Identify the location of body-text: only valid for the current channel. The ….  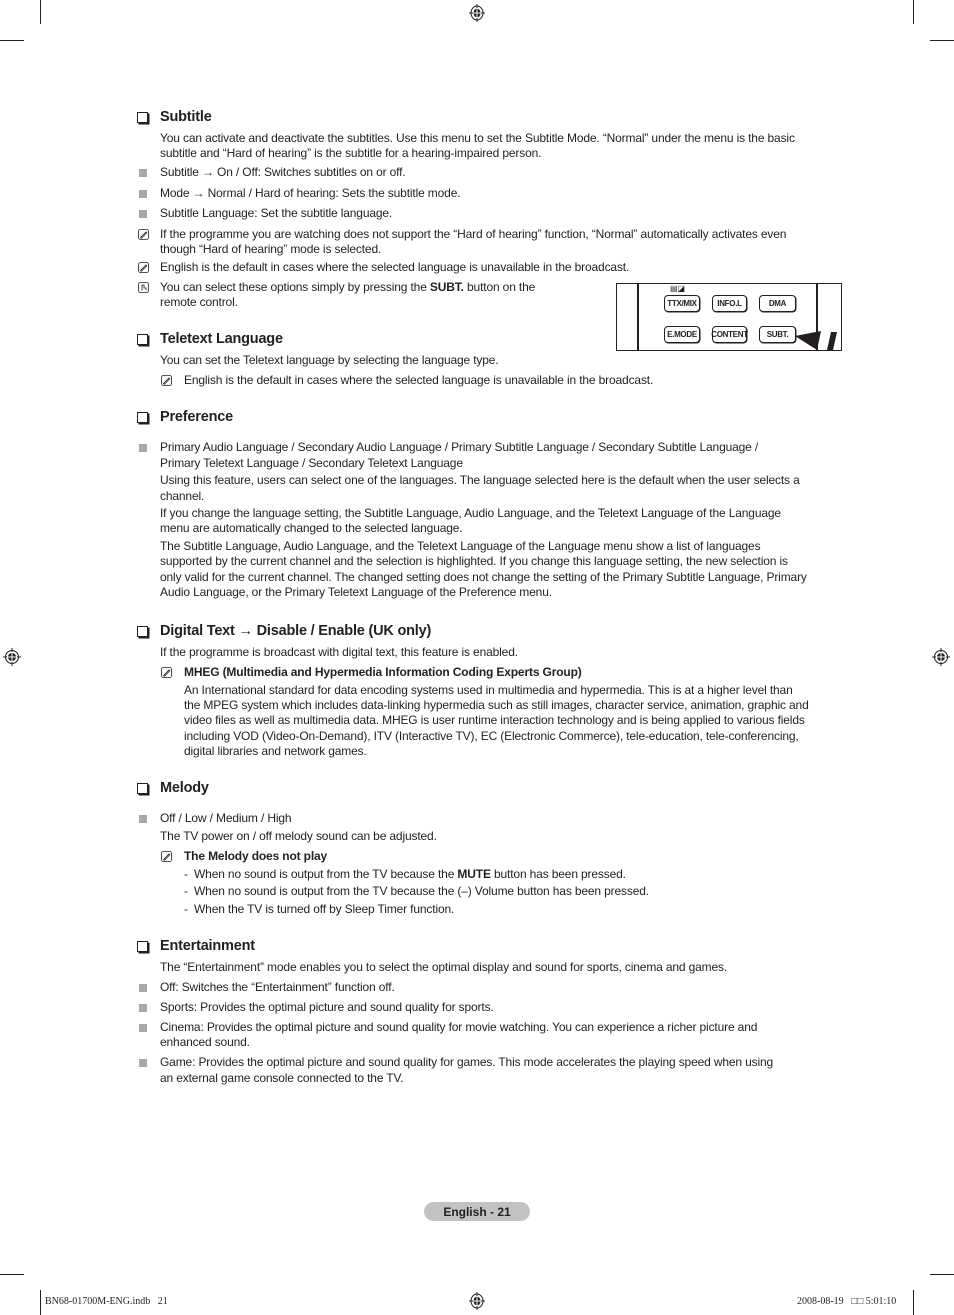
(483, 577).